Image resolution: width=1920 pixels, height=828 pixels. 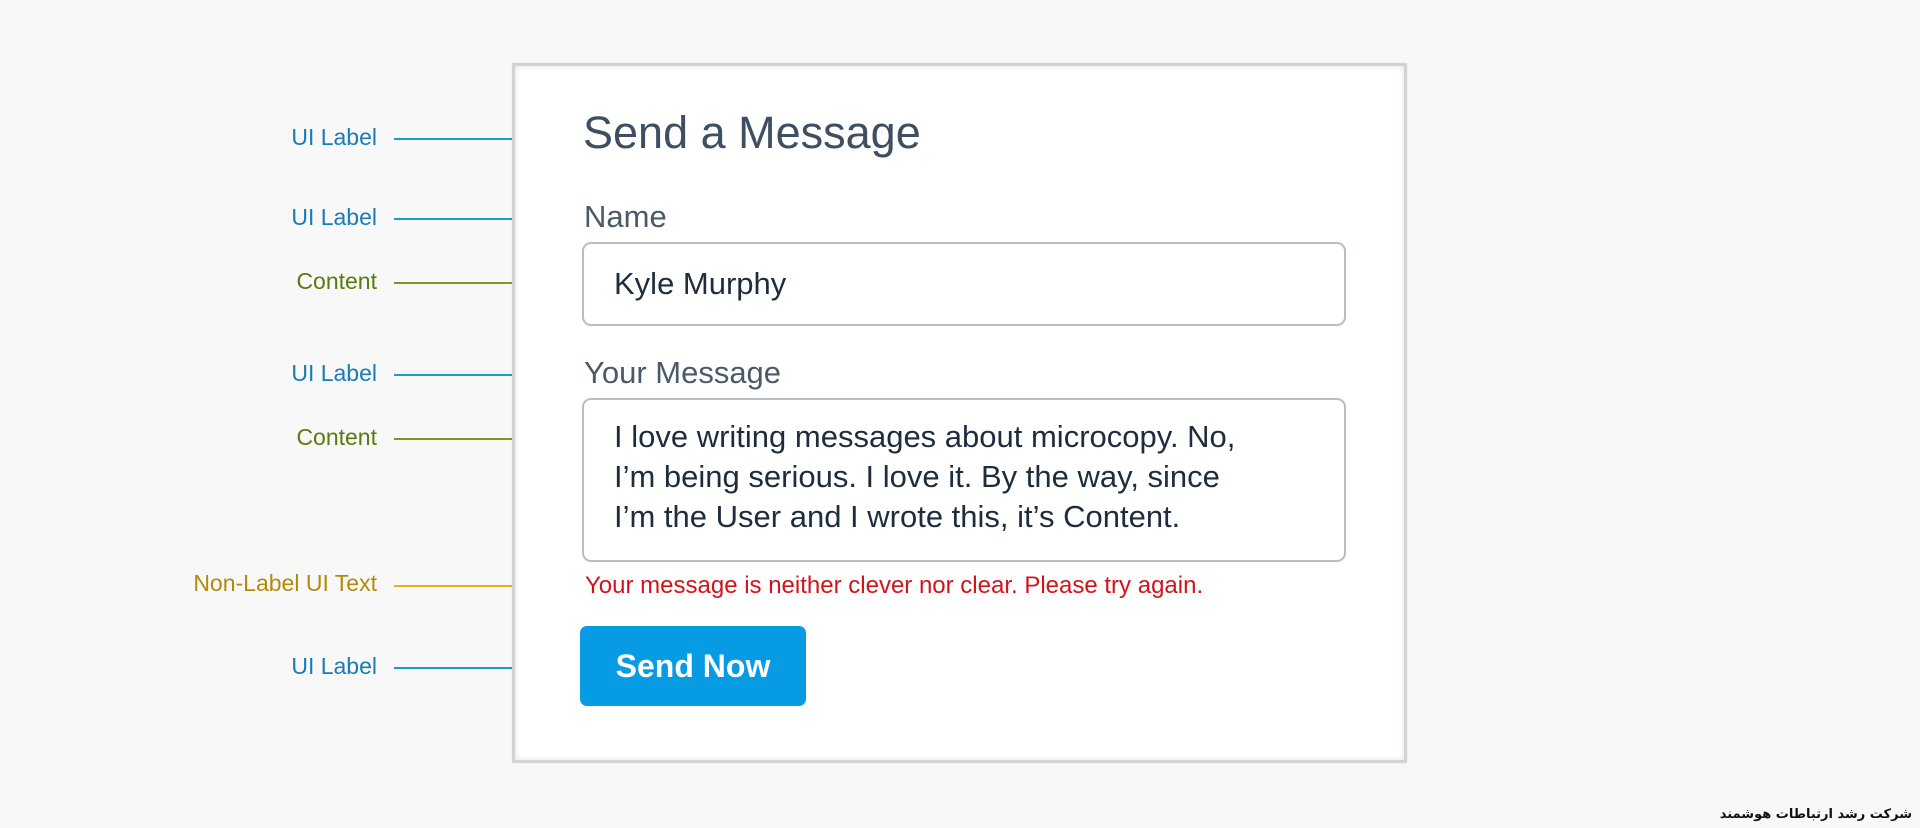 I want to click on form-title: Send a Message, so click(x=752, y=132).